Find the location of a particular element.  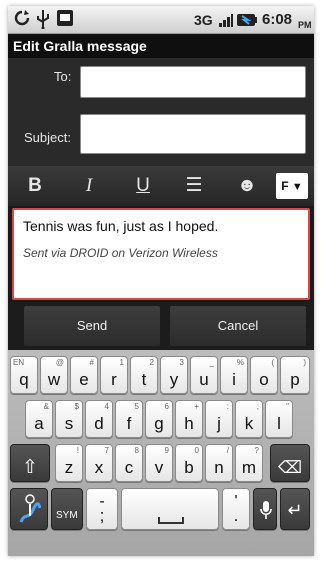

key-c: 8c is located at coordinates (129, 463).